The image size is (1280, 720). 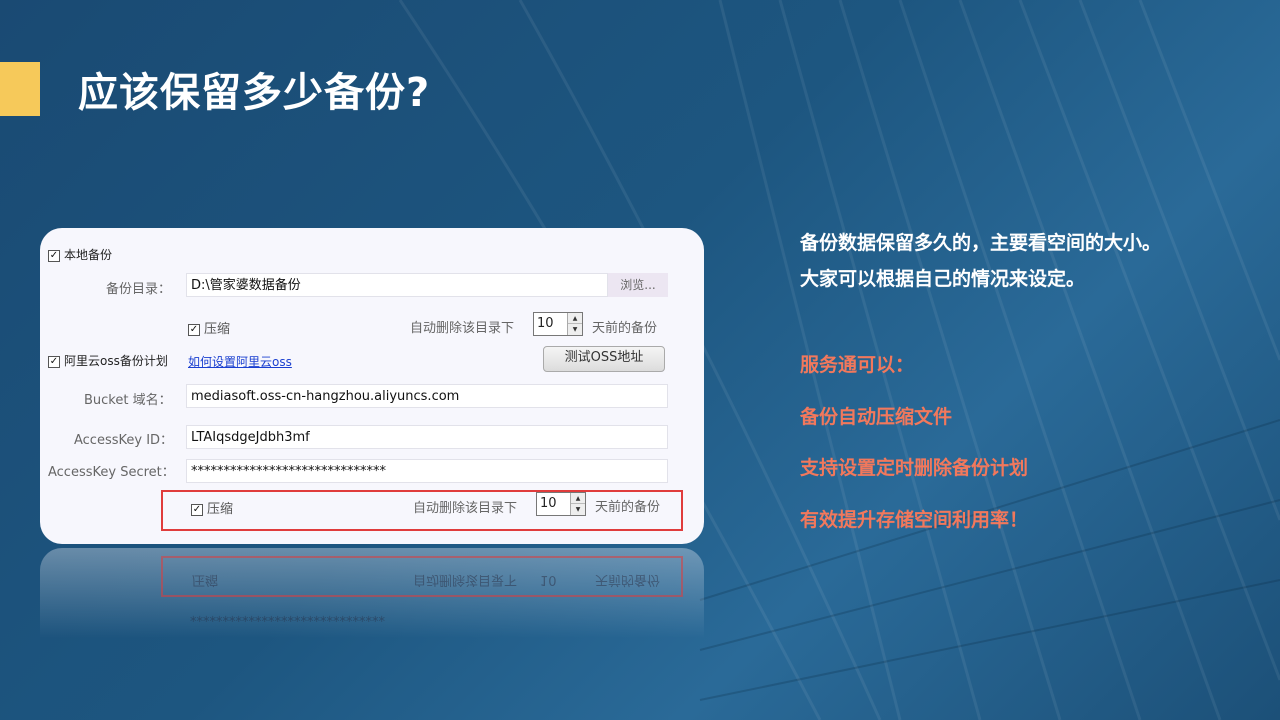 What do you see at coordinates (205, 579) in the screenshot?
I see `reflection-compress-text: 压缩` at bounding box center [205, 579].